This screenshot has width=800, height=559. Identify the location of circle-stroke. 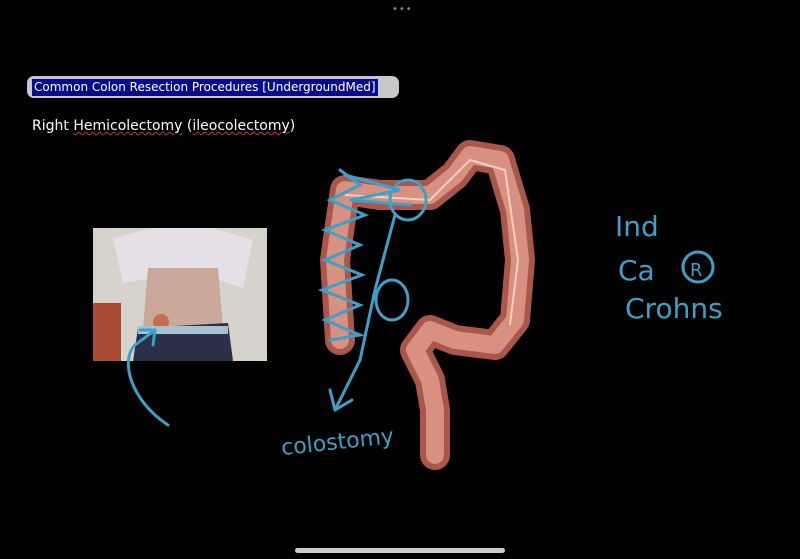
(392, 300).